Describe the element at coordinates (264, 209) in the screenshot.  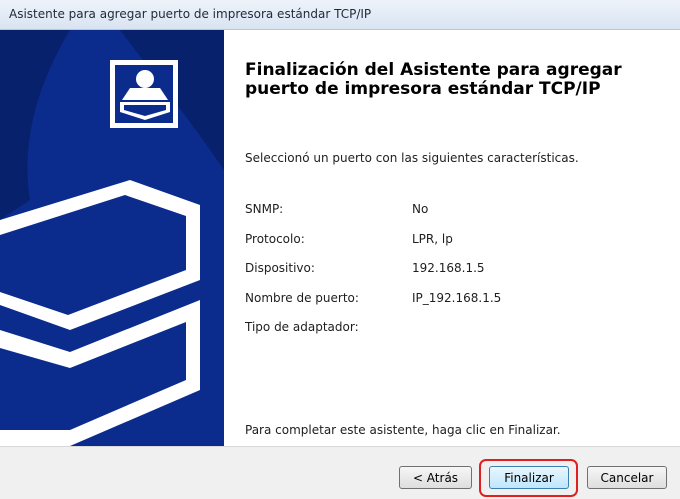
I see `property-label: SNMP:` at that location.